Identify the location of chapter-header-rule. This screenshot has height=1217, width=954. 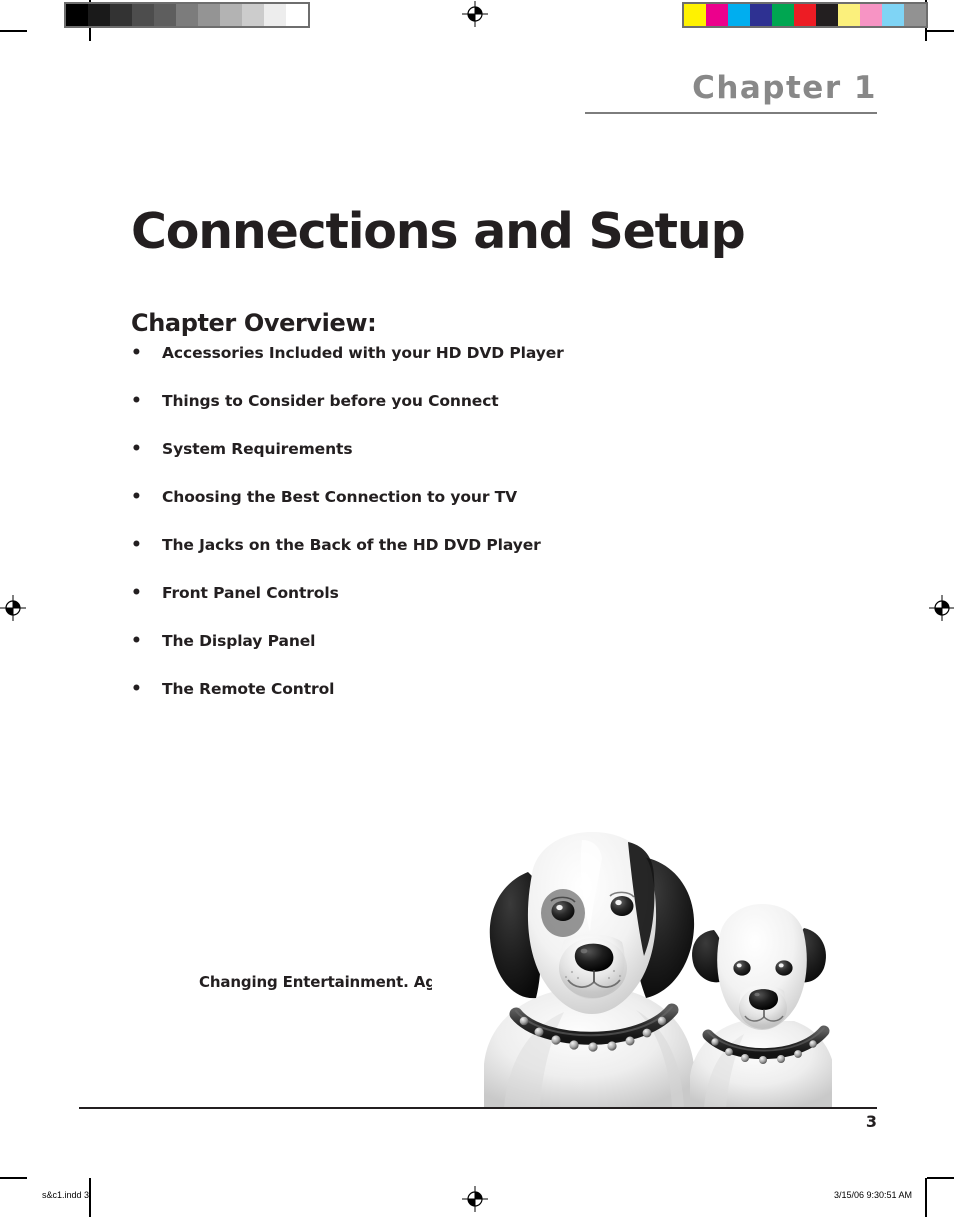
(731, 113).